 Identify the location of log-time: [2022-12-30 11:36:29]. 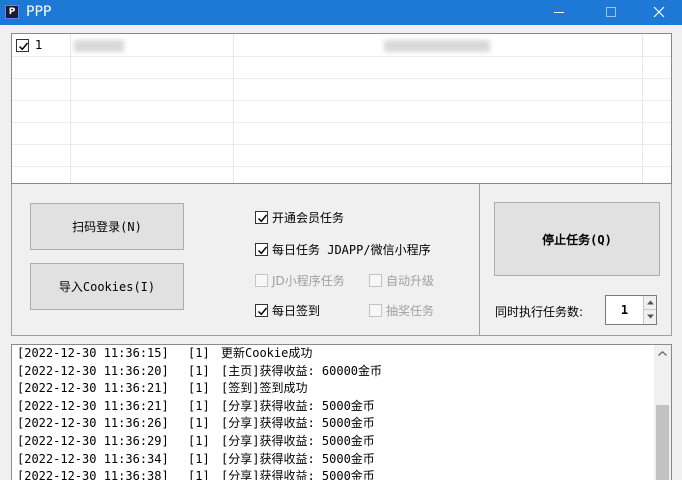
(93, 440).